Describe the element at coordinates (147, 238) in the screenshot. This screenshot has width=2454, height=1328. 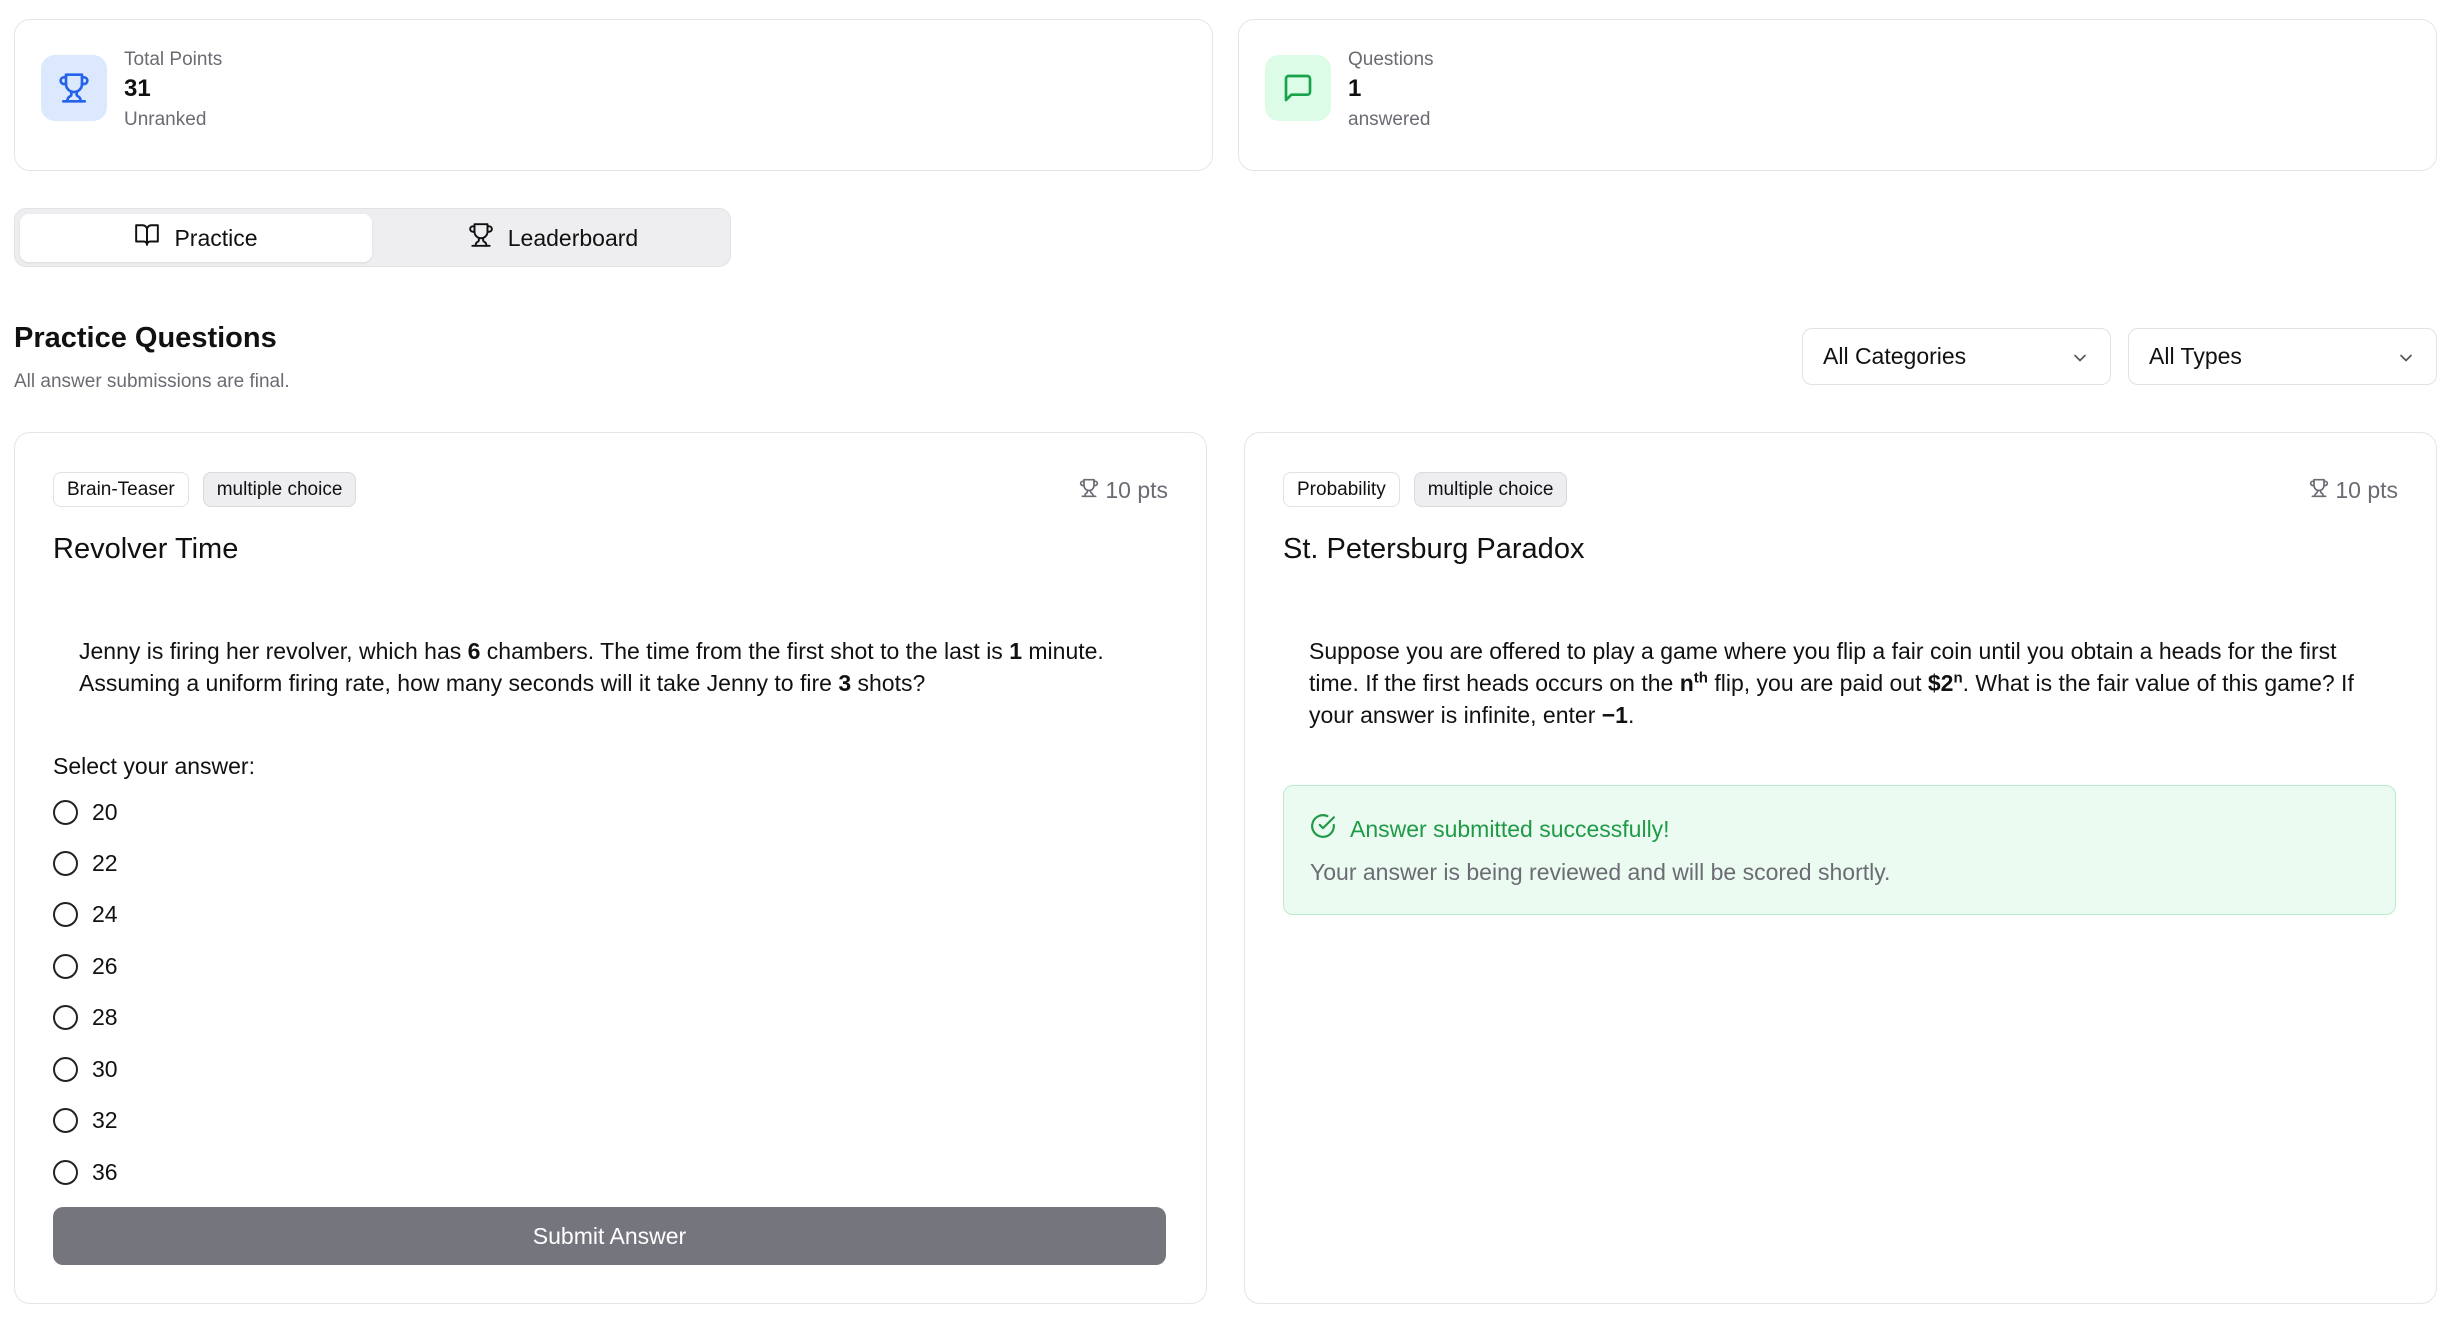
I see `book-open-icon` at that location.